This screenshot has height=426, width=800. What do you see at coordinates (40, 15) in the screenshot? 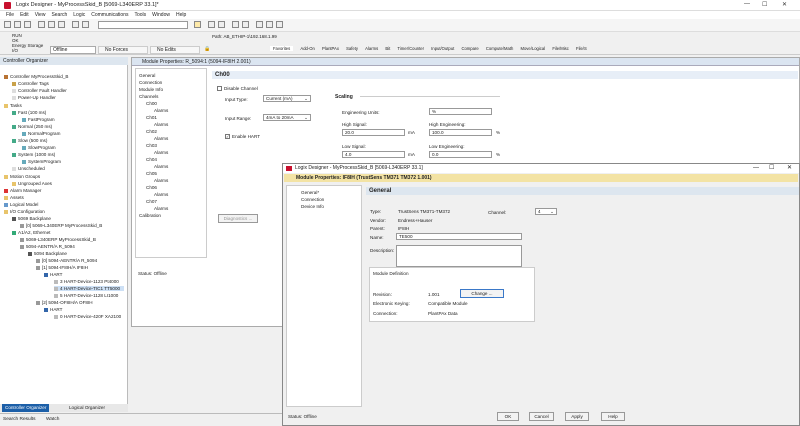
I see `menu-view: View` at bounding box center [40, 15].